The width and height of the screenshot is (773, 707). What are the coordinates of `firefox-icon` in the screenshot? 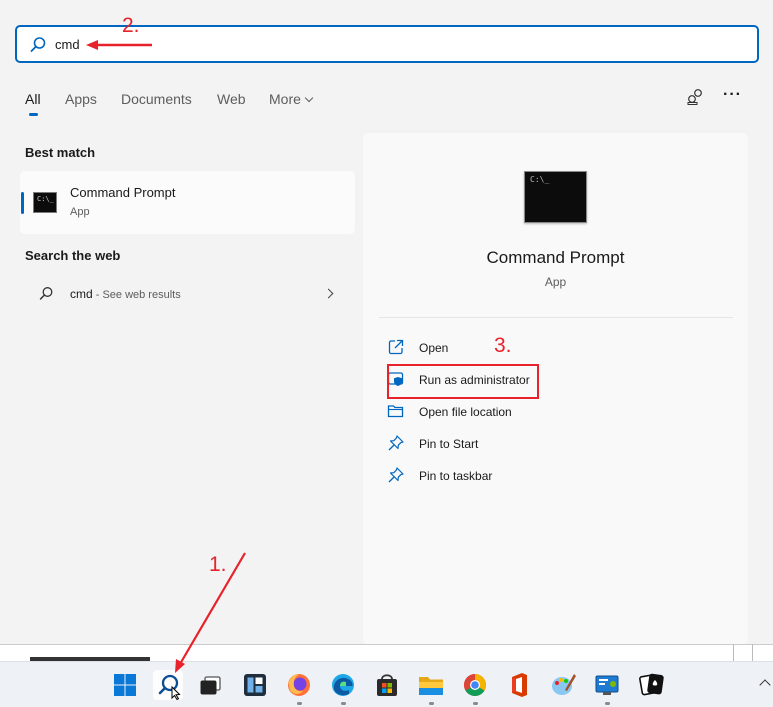 It's located at (299, 685).